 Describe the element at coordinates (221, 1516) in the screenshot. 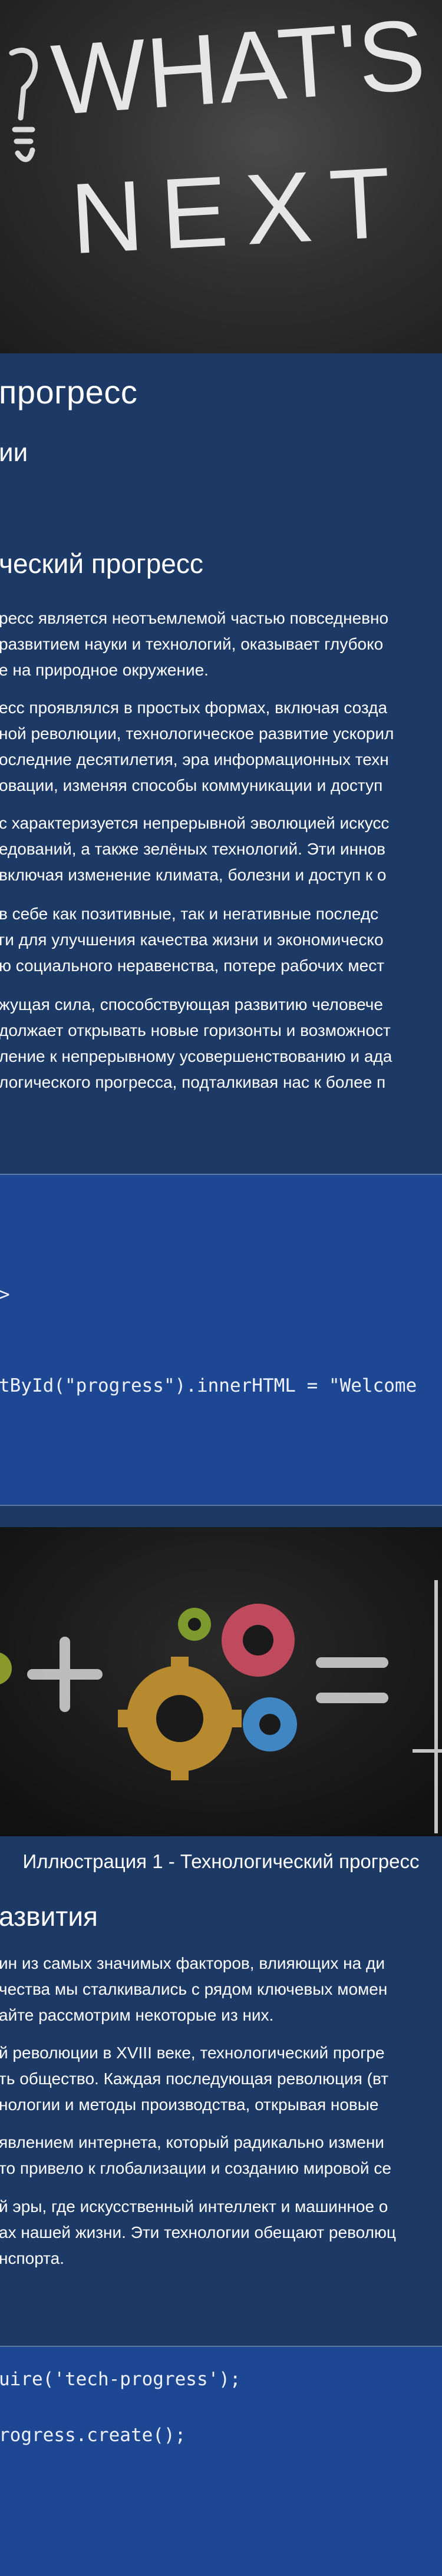

I see `spacer` at that location.